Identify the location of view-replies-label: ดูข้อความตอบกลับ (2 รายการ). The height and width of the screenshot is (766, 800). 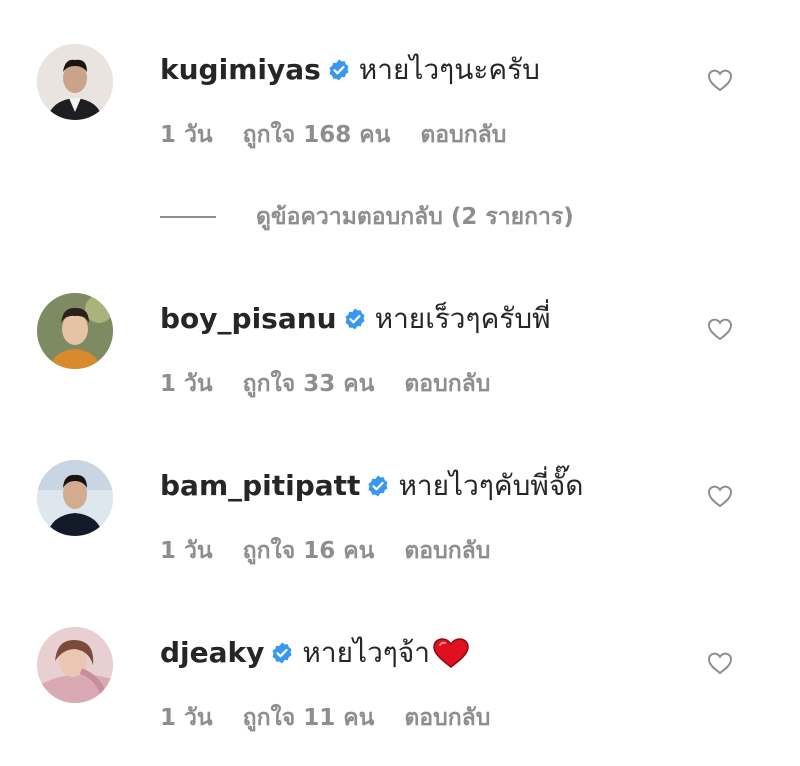
(415, 217).